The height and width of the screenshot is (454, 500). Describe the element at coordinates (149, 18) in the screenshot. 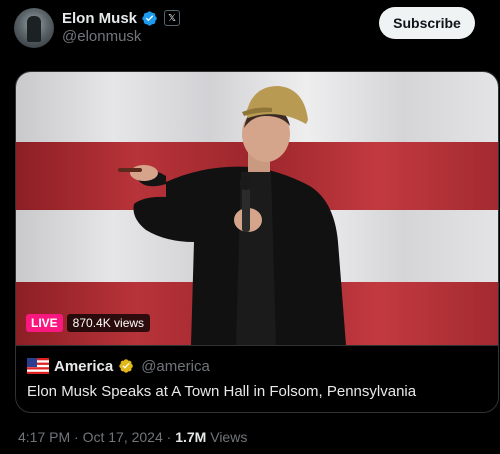

I see `verified-badge-icon` at that location.